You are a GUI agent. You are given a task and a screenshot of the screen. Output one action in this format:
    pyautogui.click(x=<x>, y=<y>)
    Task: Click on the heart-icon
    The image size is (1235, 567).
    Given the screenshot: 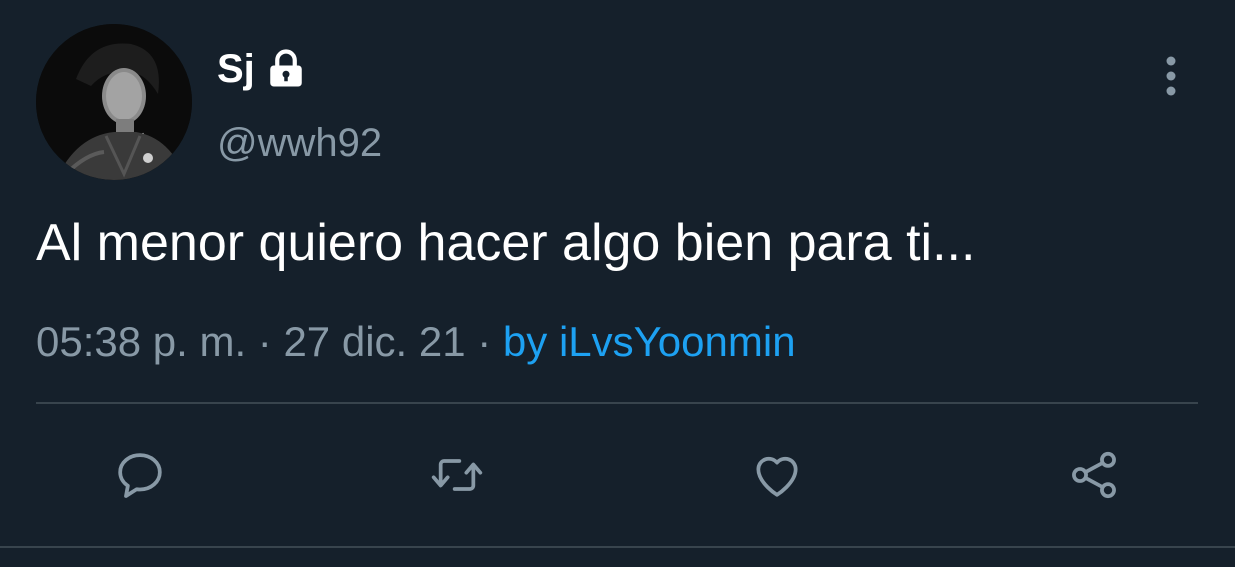 What is the action you would take?
    pyautogui.click(x=777, y=476)
    